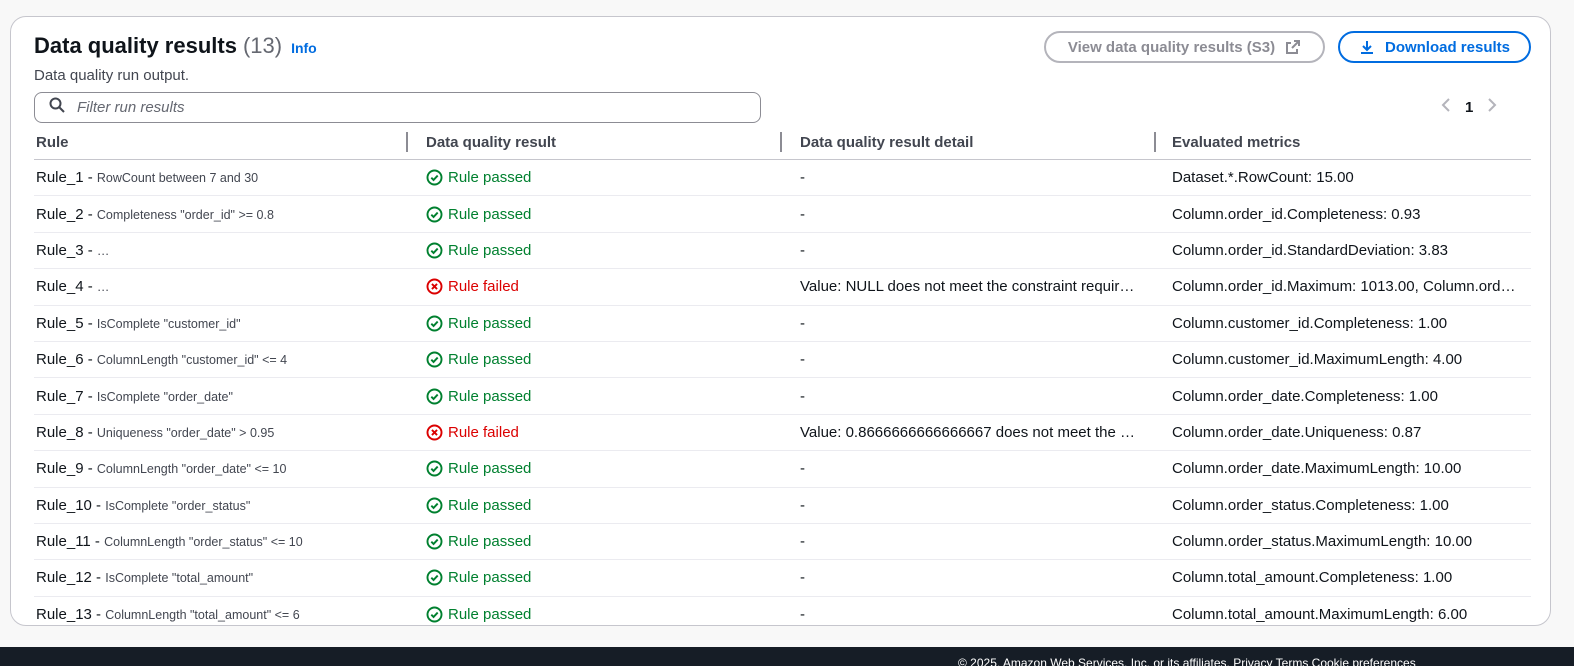 This screenshot has width=1574, height=666. I want to click on rule-name: Rule_3 -, so click(64, 250).